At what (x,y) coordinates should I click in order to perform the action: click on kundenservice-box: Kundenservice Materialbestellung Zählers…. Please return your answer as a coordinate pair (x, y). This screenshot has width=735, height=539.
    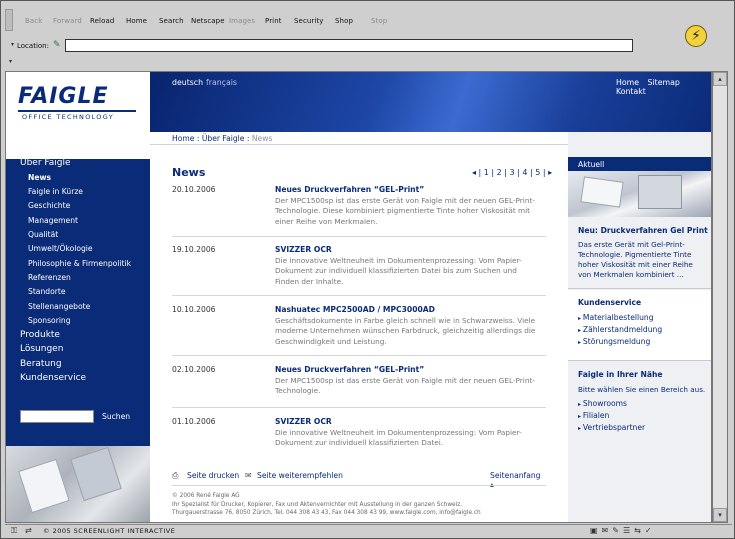
    Looking at the image, I should click on (639, 325).